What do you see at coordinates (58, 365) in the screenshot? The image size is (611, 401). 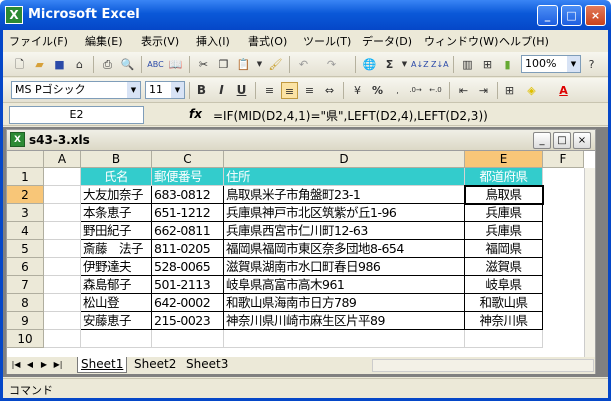 I see `last-sheet-icon: ▶|` at bounding box center [58, 365].